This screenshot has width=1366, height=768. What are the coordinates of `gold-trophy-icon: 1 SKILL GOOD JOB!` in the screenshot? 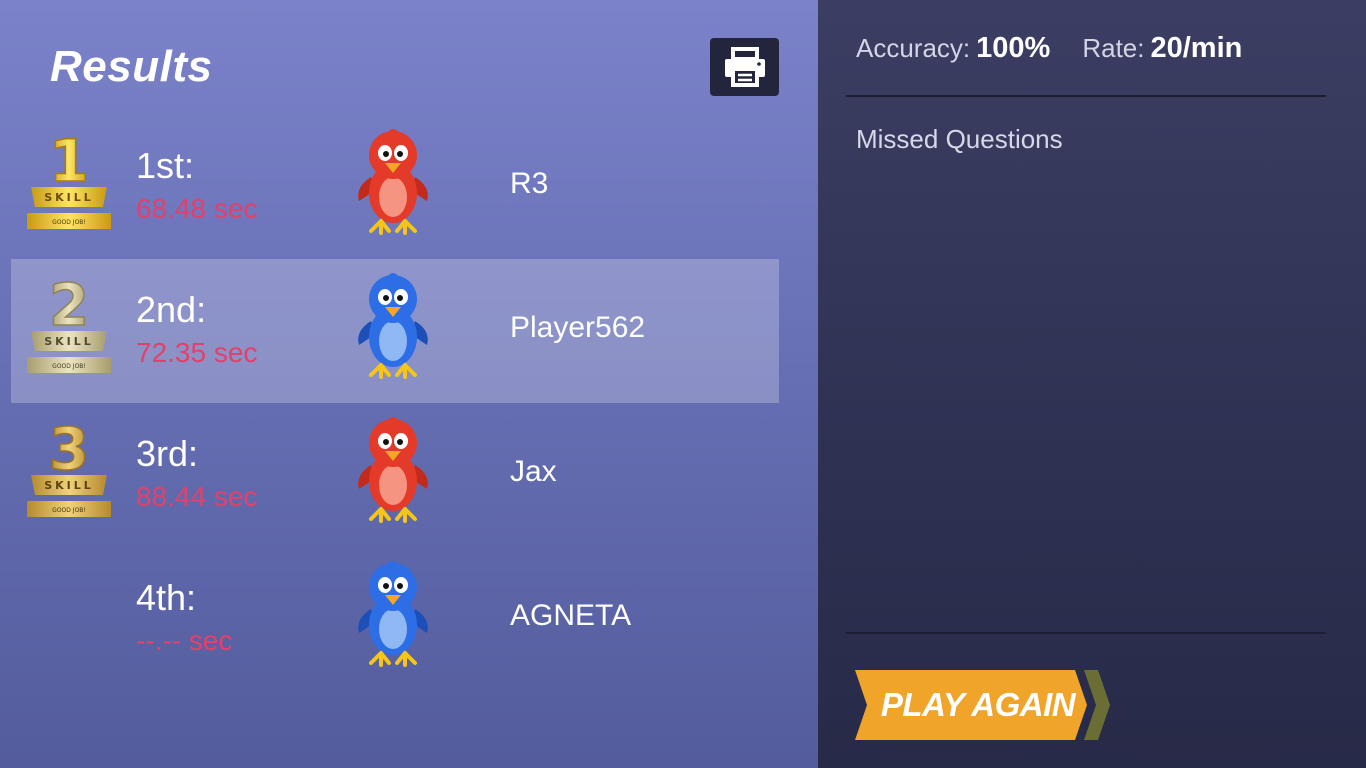 It's located at (69, 179).